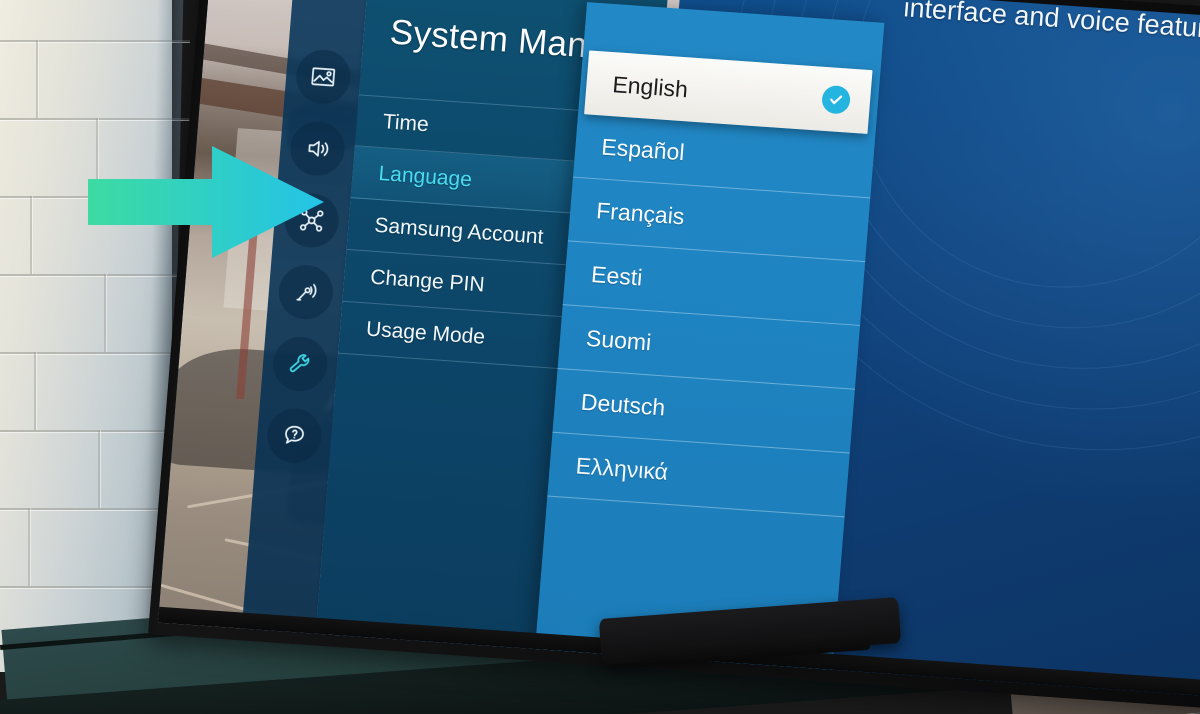 This screenshot has height=714, width=1200. What do you see at coordinates (623, 404) in the screenshot?
I see `language-option-label: Deutsch` at bounding box center [623, 404].